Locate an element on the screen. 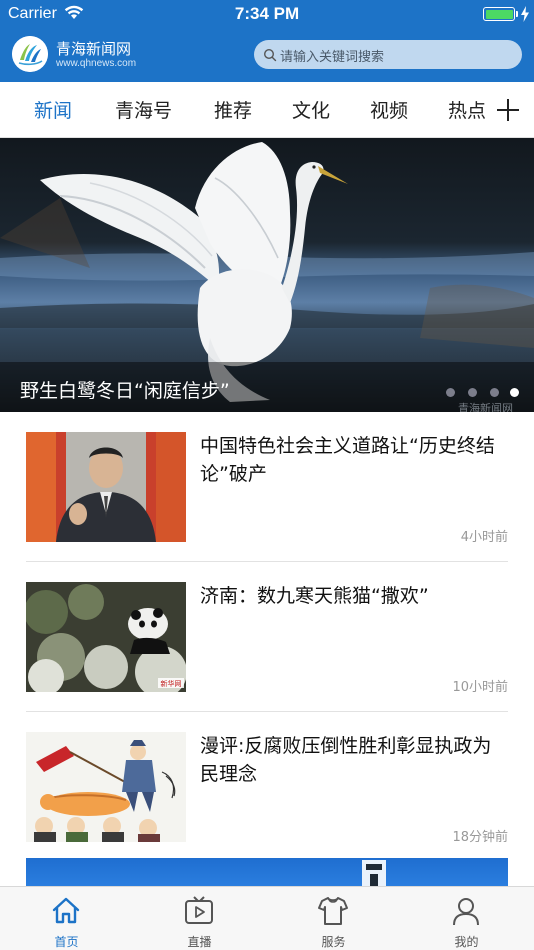 This screenshot has height=950, width=534. tab-culture: 文化 is located at coordinates (311, 109).